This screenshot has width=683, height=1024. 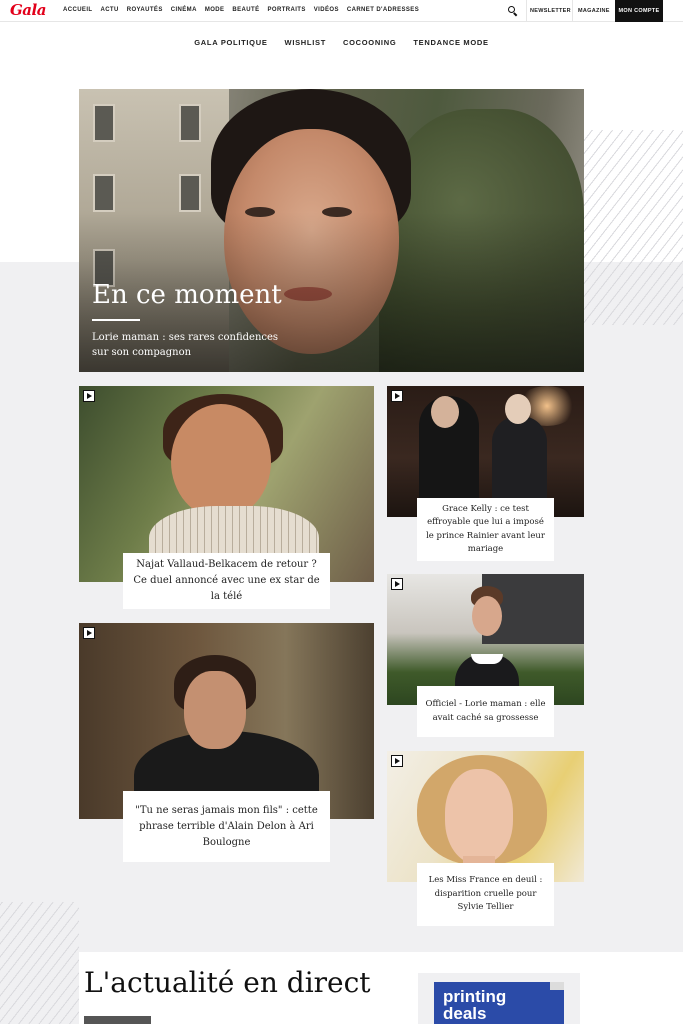 I want to click on search-button, so click(x=512, y=11).